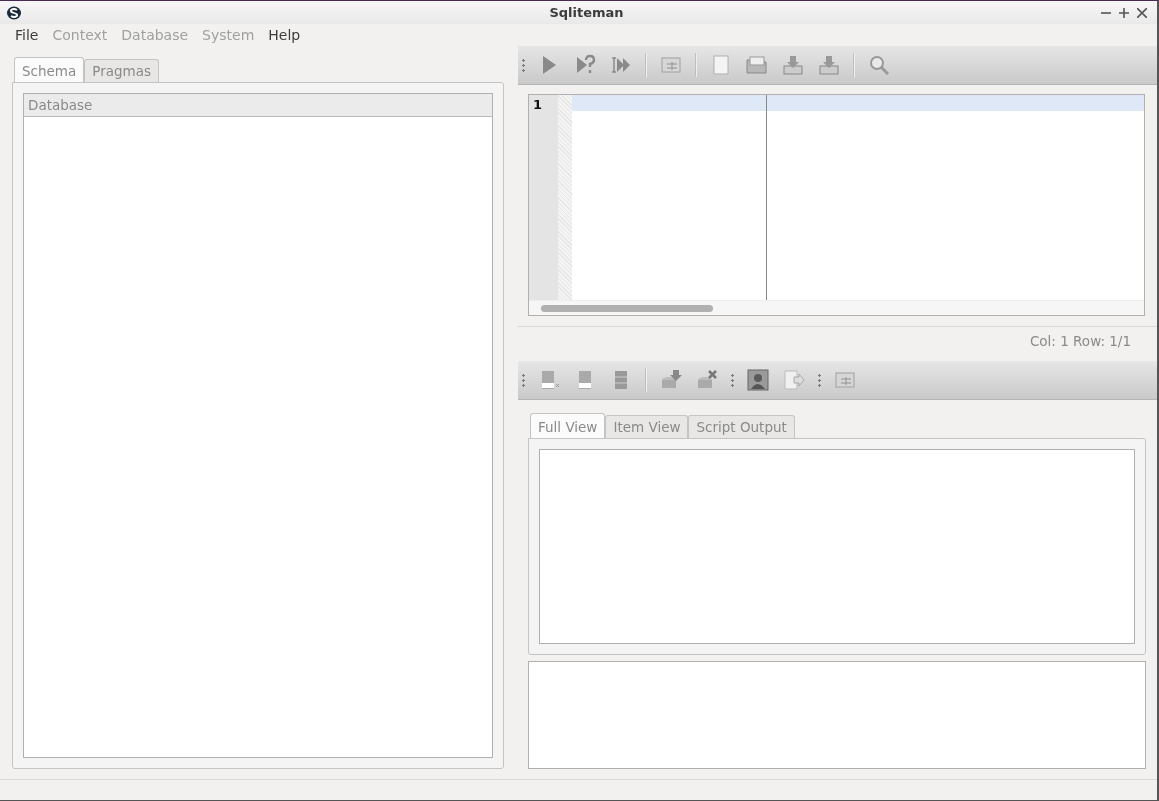  What do you see at coordinates (284, 35) in the screenshot?
I see `menu-item: Help` at bounding box center [284, 35].